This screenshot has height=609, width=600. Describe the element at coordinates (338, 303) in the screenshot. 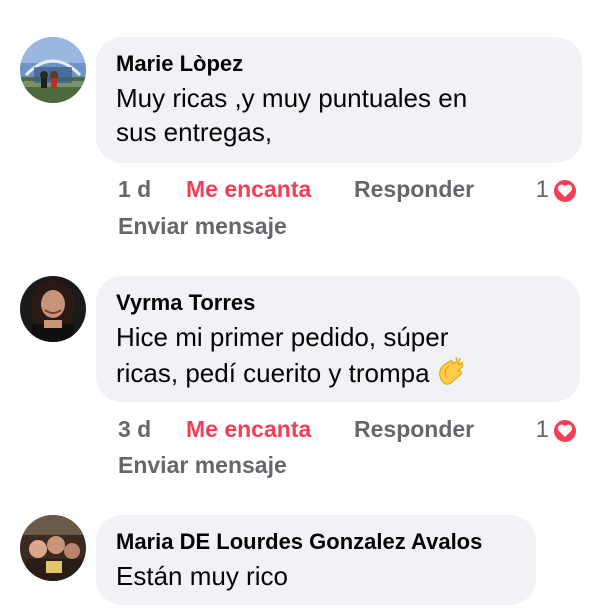

I see `comment-author: Vyrma Torres` at that location.